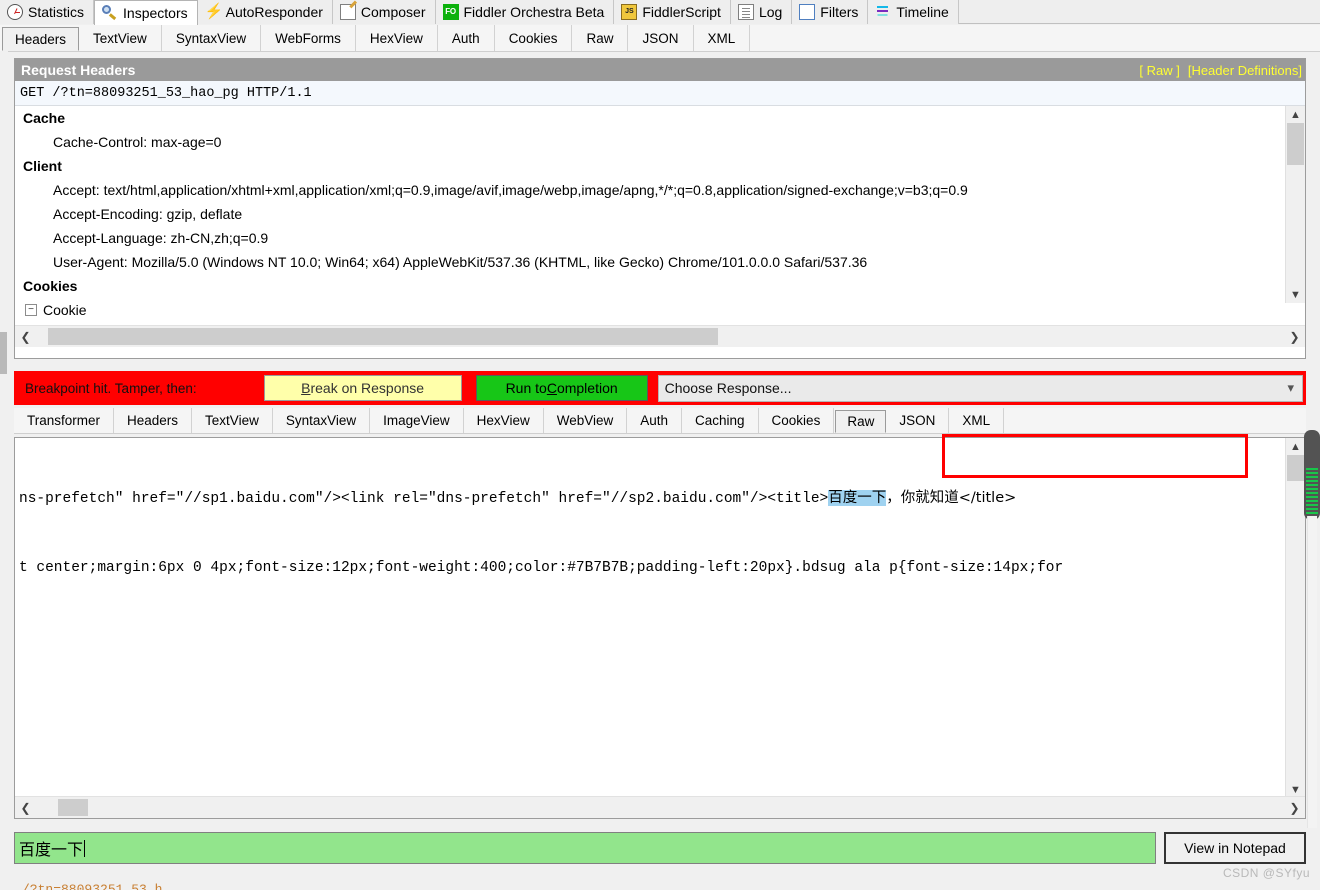 The image size is (1320, 890). What do you see at coordinates (155, 13) in the screenshot?
I see `main-tab-label: Inspectors` at bounding box center [155, 13].